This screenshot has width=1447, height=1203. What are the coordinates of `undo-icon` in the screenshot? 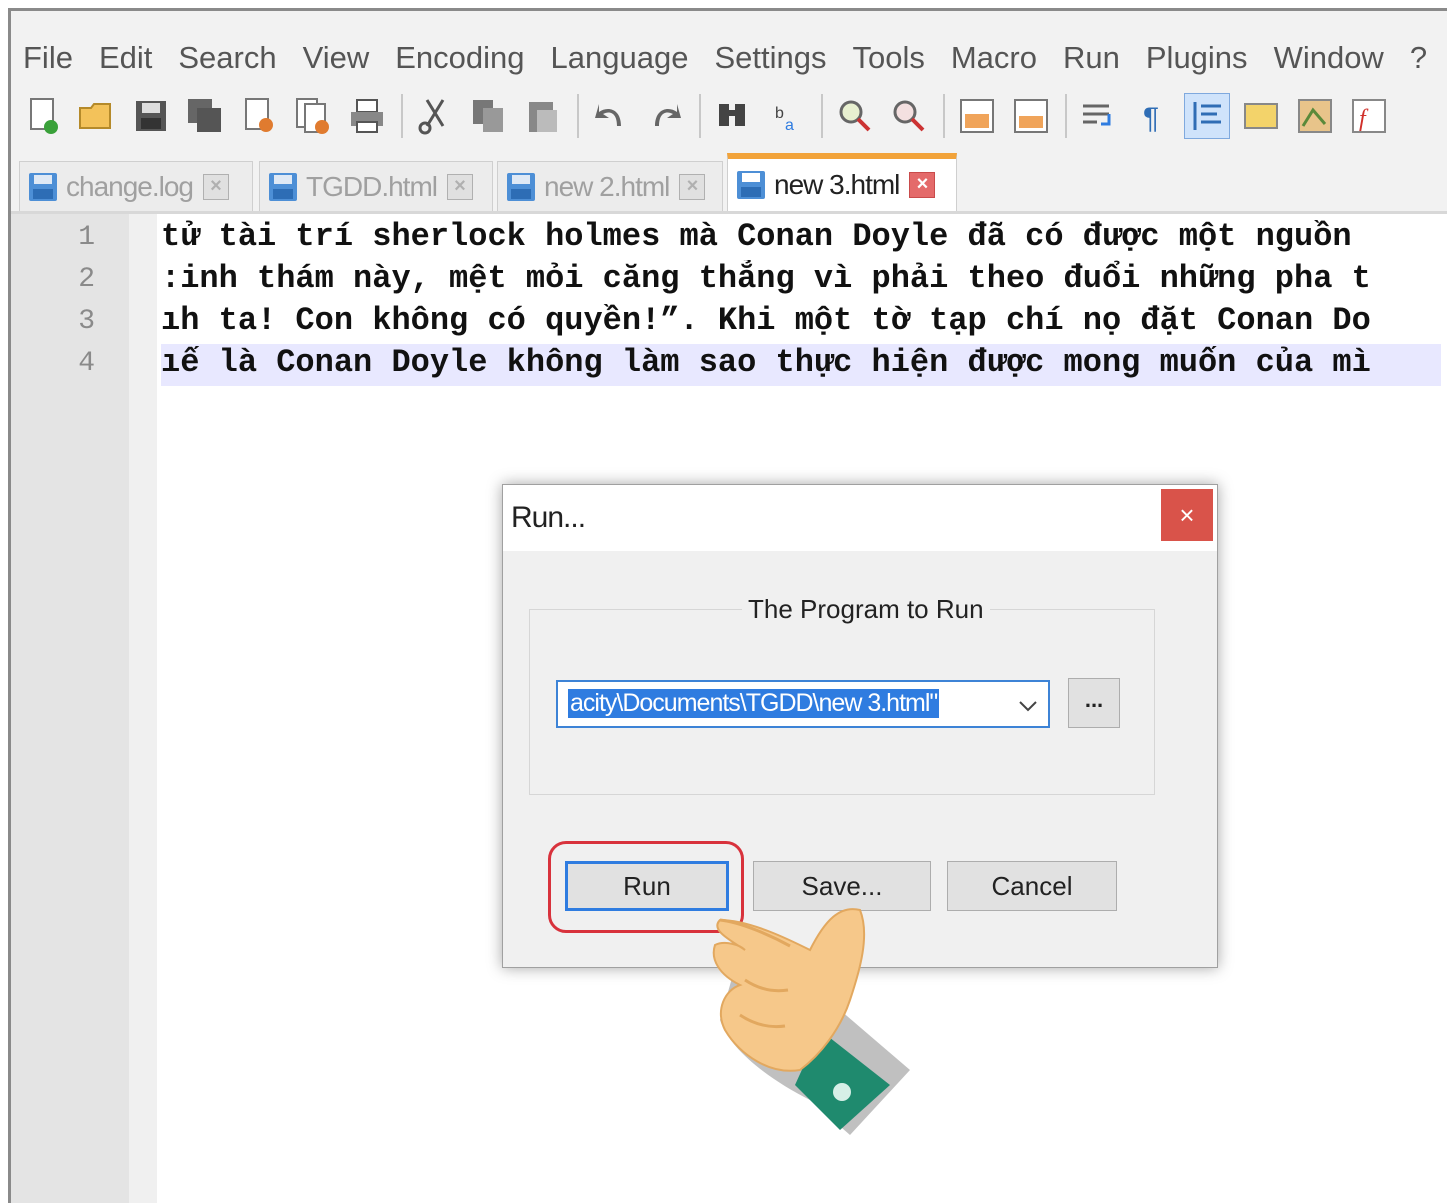 It's located at (611, 116).